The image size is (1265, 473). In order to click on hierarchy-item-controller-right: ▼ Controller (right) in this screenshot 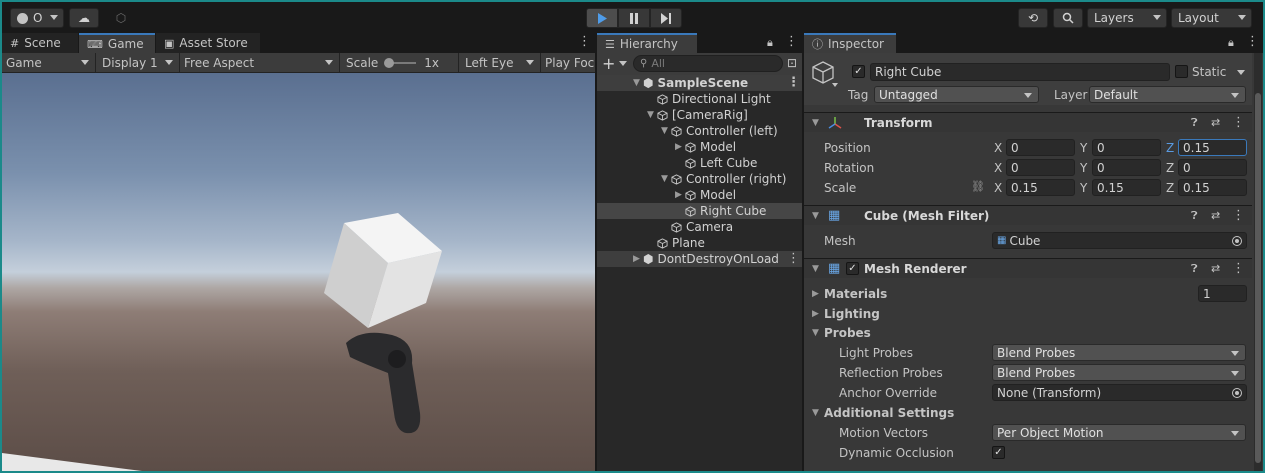, I will do `click(699, 179)`.